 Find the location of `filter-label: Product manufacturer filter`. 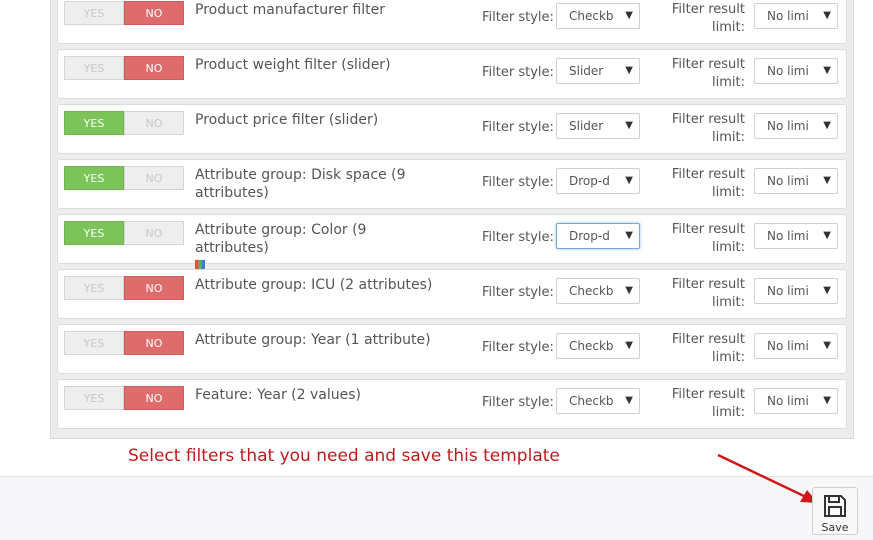

filter-label: Product manufacturer filter is located at coordinates (290, 10).